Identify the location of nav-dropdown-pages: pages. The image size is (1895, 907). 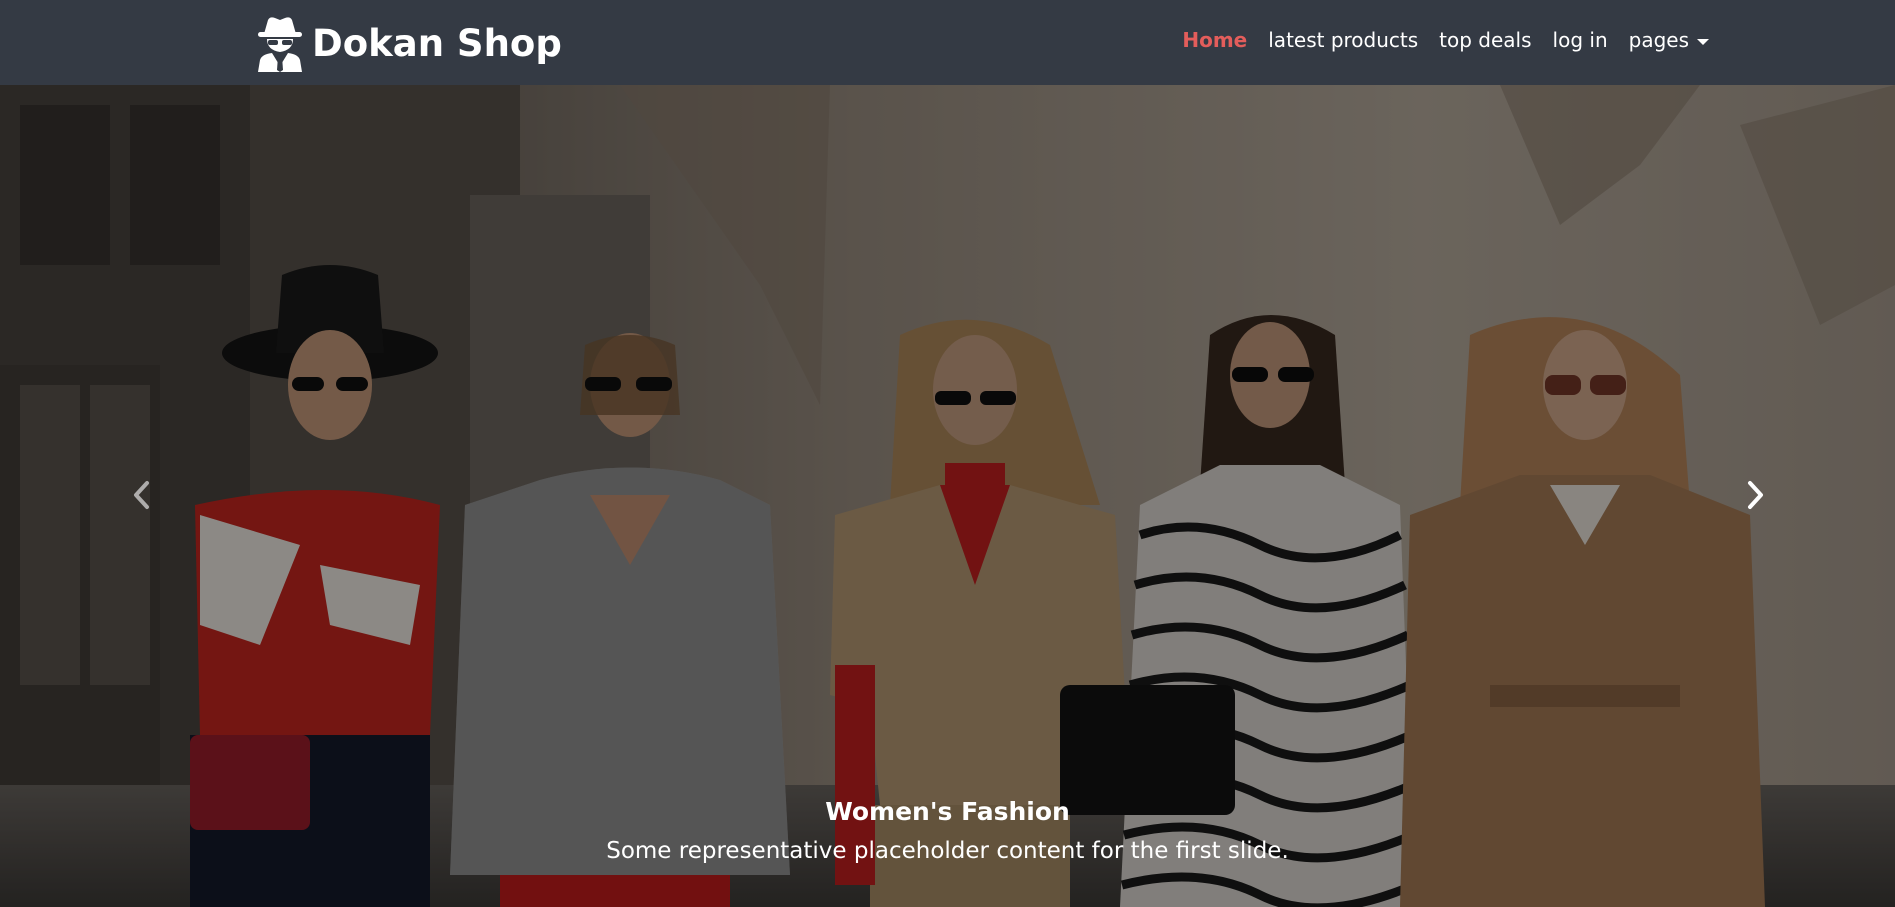
(1669, 40).